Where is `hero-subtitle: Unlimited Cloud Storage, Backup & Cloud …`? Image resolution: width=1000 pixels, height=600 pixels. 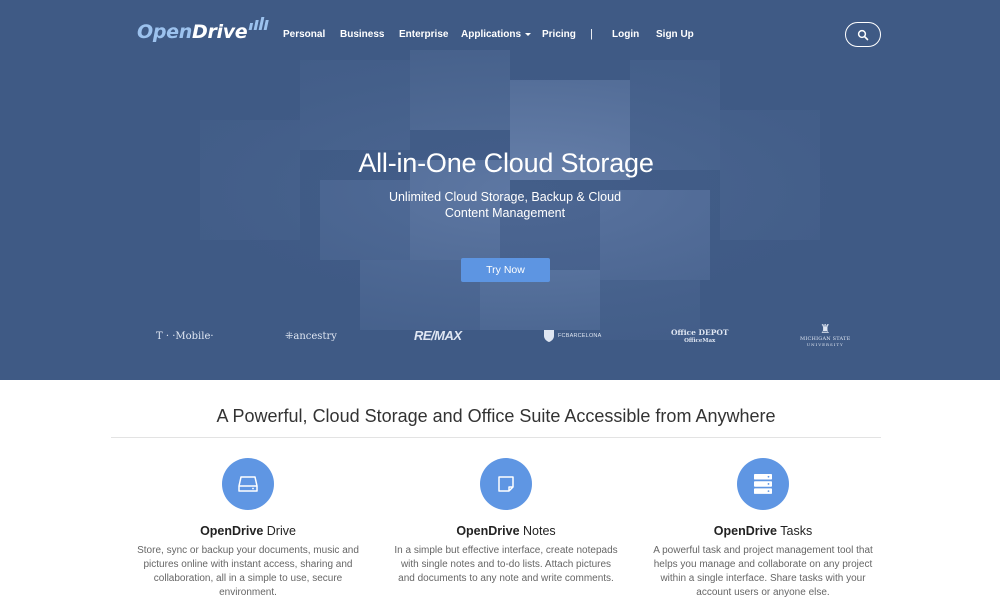
hero-subtitle: Unlimited Cloud Storage, Backup & Cloud … is located at coordinates (500, 205).